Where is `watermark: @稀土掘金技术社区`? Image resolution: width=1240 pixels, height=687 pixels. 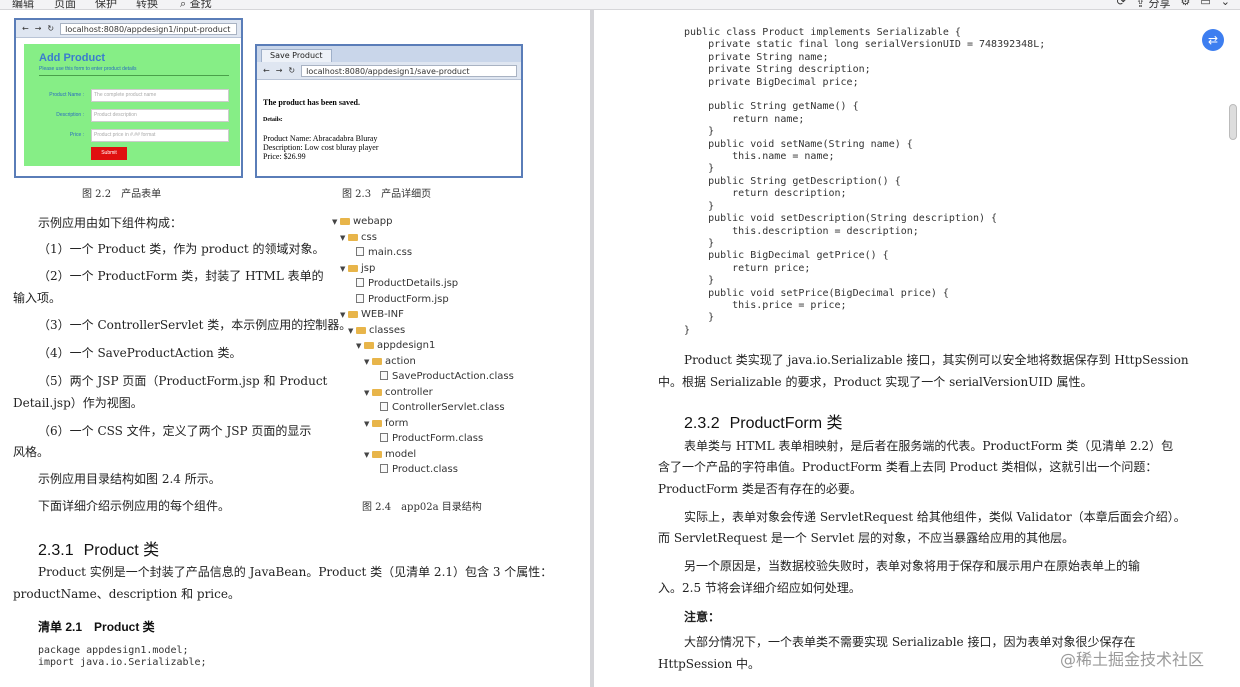 watermark: @稀土掘金技术社区 is located at coordinates (1132, 659).